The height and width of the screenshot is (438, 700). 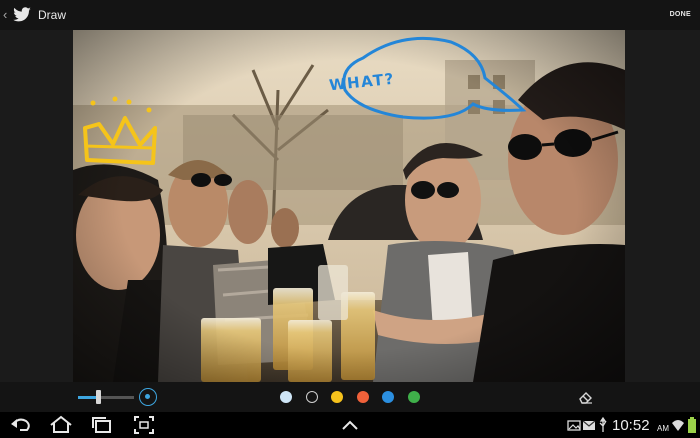 I want to click on screenshot-icon, so click(x=144, y=425).